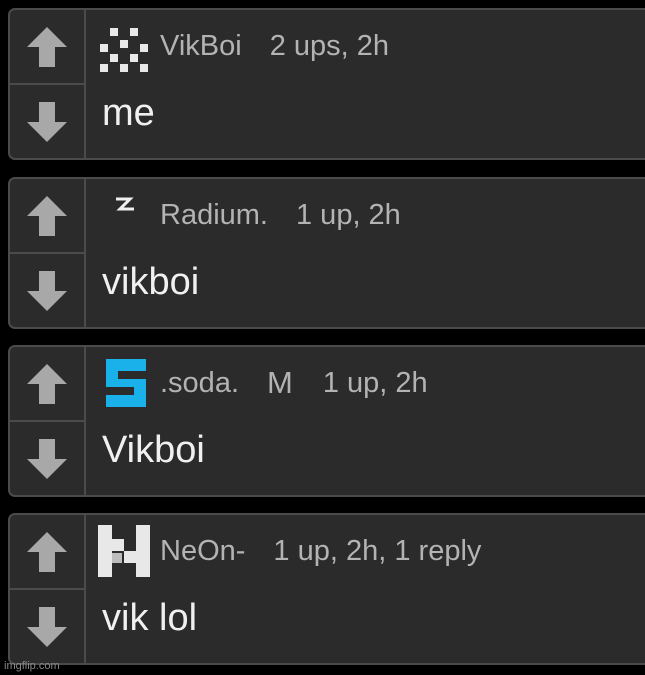 This screenshot has width=645, height=675. I want to click on comment-text: vik lol, so click(150, 618).